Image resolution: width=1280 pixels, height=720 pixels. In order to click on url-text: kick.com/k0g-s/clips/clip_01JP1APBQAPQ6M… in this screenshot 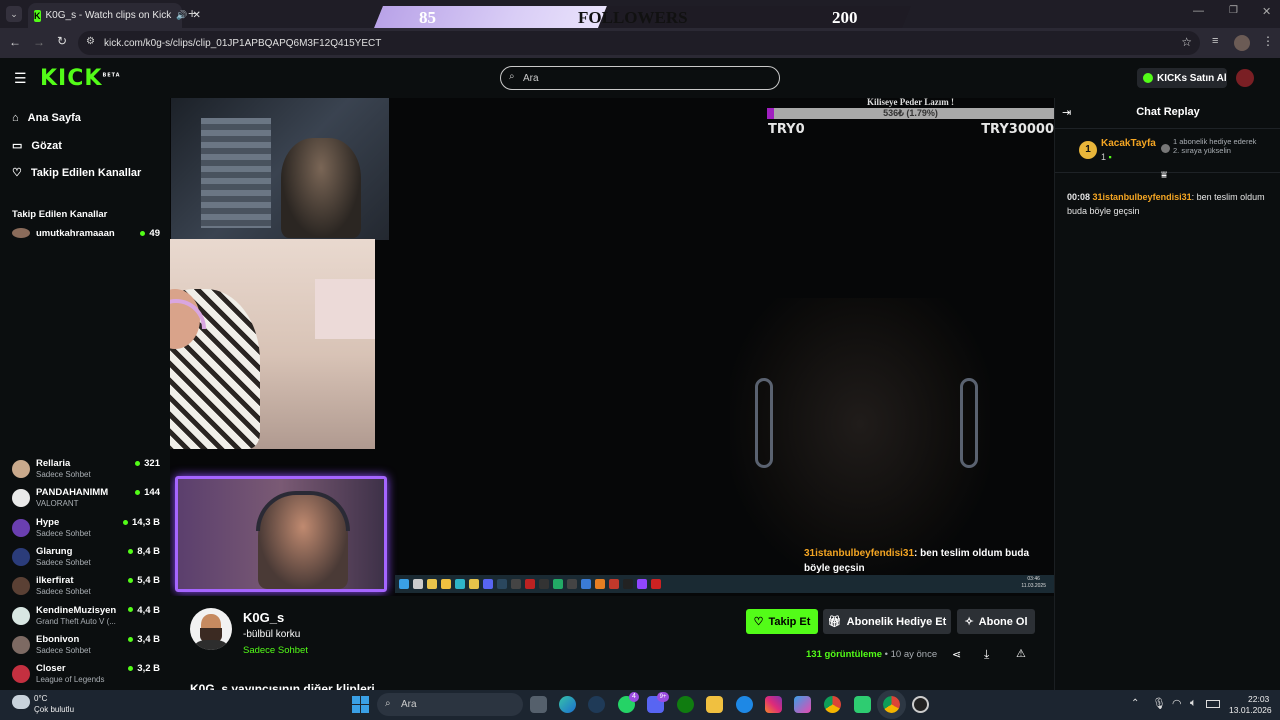, I will do `click(243, 43)`.